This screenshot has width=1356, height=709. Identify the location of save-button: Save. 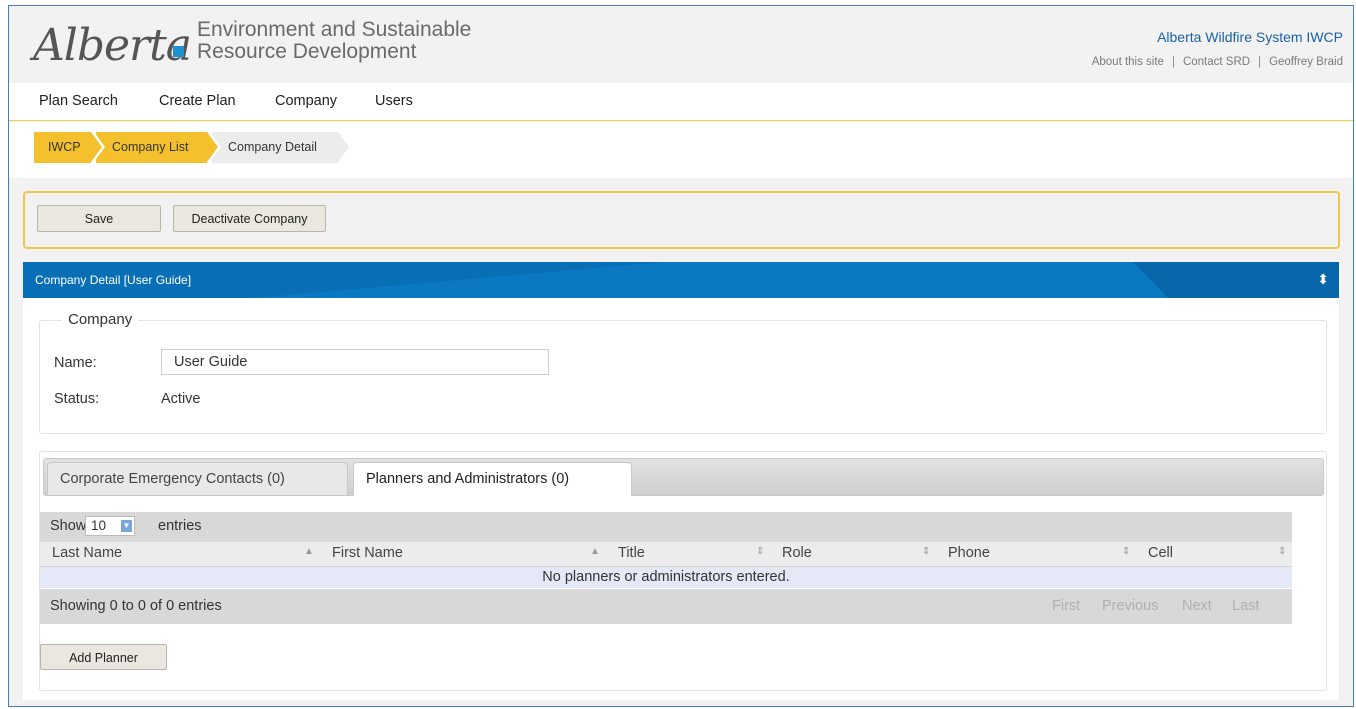
(99, 218).